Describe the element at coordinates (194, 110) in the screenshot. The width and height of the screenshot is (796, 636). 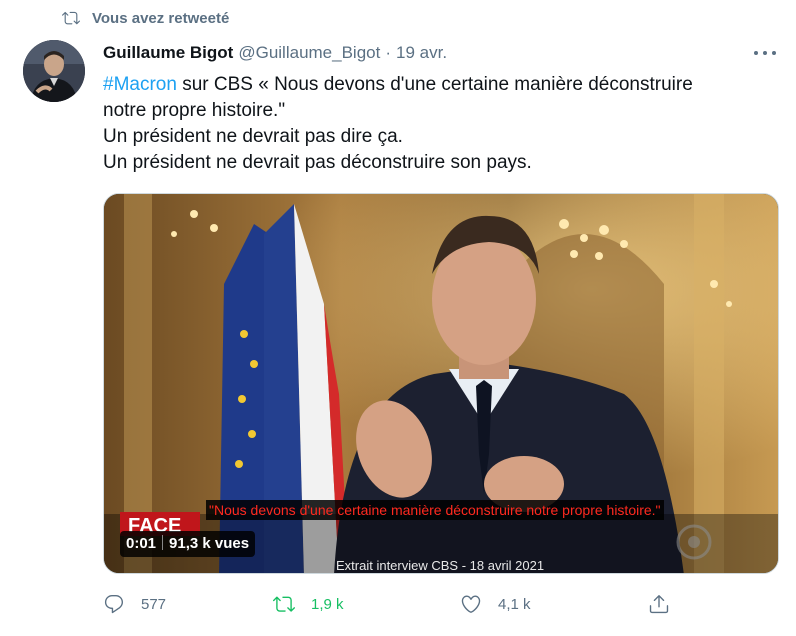
I see `tweet-text-line-2: notre propre histoire."` at that location.